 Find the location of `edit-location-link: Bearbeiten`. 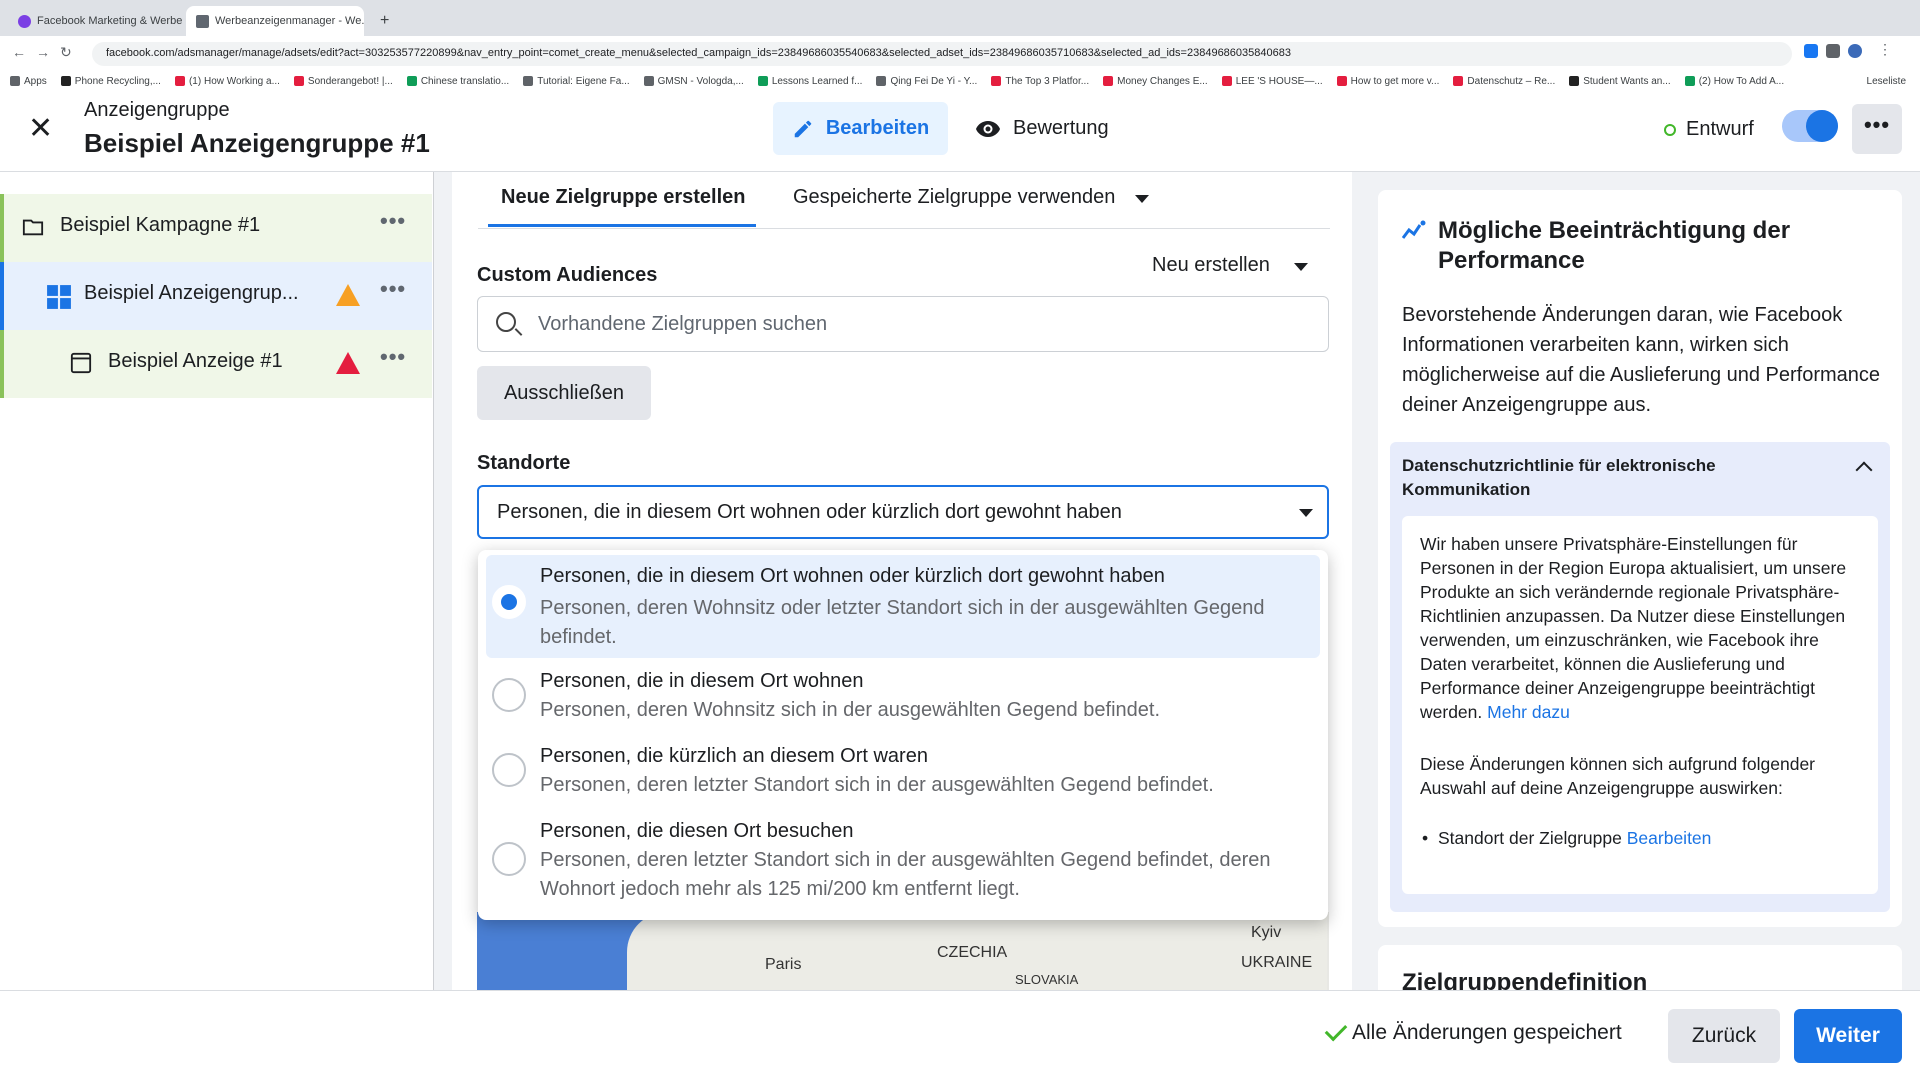

edit-location-link: Bearbeiten is located at coordinates (1669, 838).